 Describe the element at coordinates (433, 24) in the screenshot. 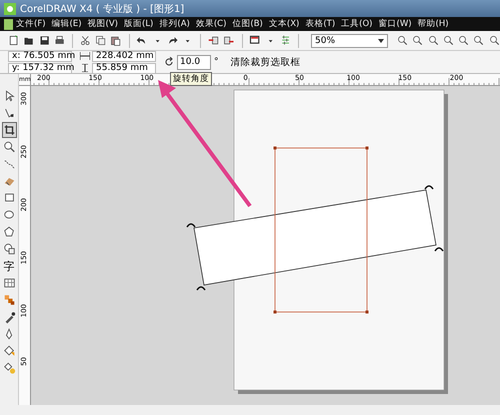

I see `menu-item: 帮助(H)` at that location.